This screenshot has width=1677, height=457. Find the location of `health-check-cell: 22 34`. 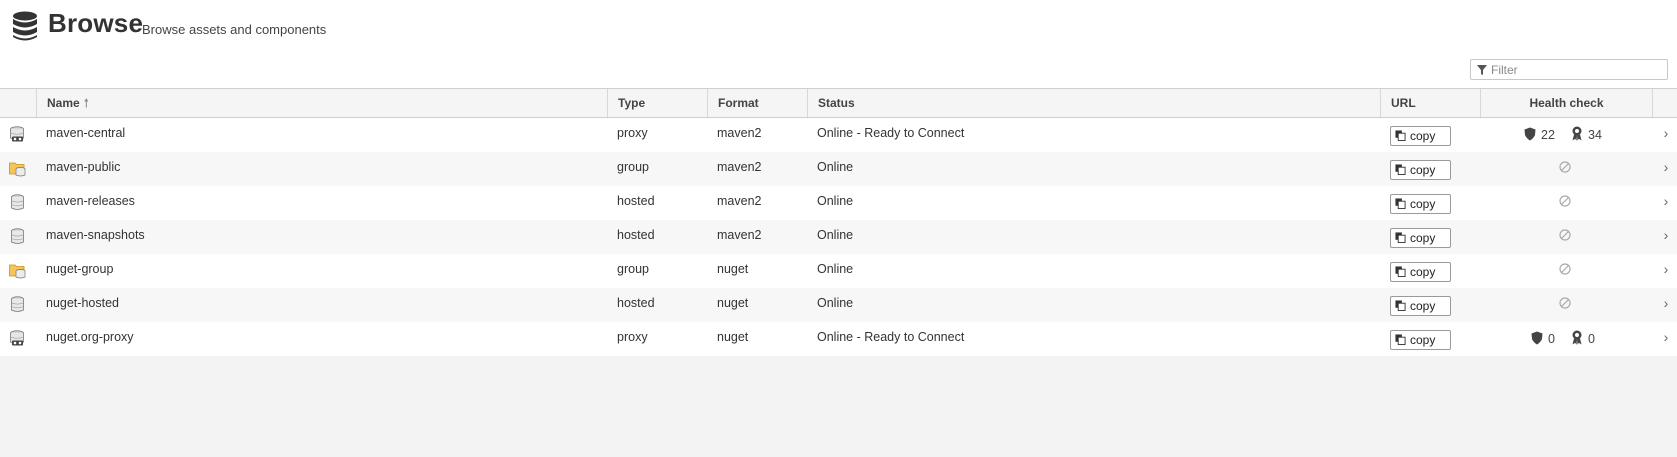

health-check-cell: 22 34 is located at coordinates (1566, 135).